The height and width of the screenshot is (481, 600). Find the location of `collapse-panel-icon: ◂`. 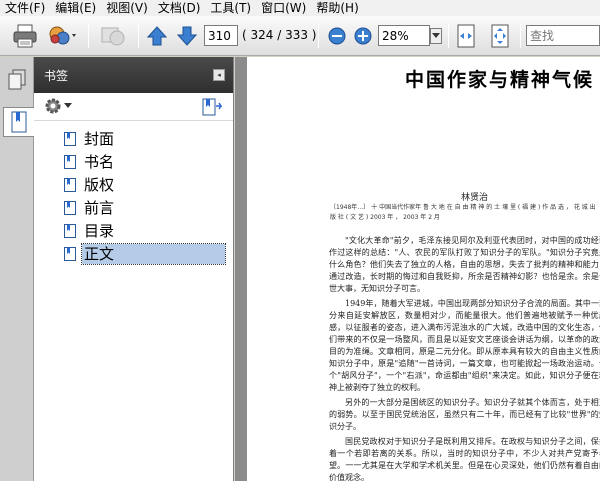

collapse-panel-icon: ◂ is located at coordinates (219, 75).